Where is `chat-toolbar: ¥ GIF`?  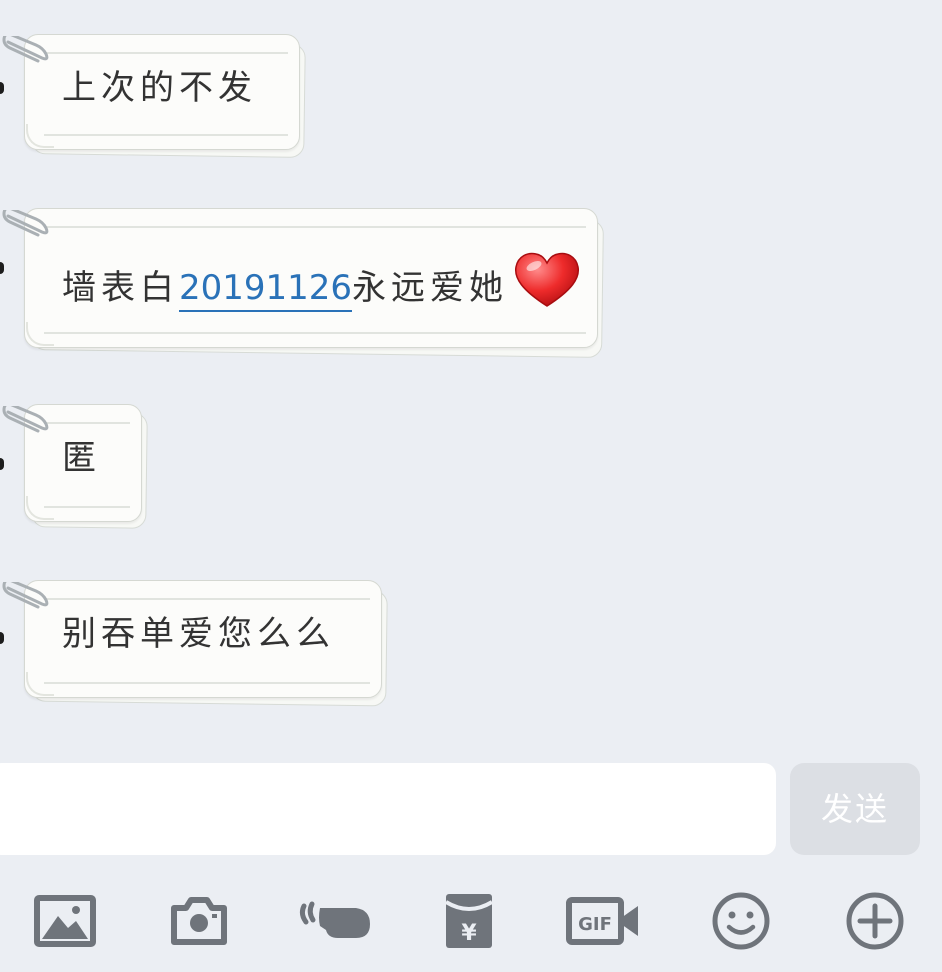
chat-toolbar: ¥ GIF is located at coordinates (471, 920).